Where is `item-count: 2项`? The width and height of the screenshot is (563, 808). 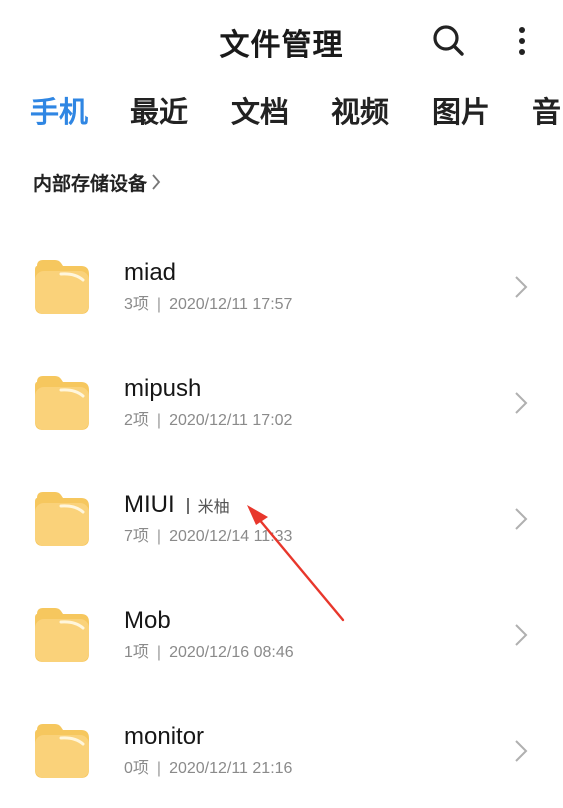
item-count: 2项 is located at coordinates (136, 420).